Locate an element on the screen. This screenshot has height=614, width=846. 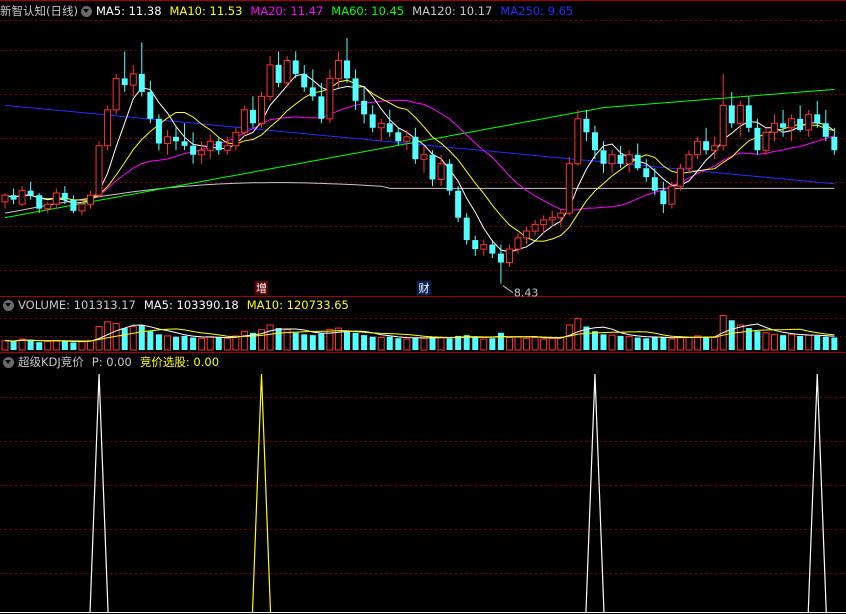
volume-panel-menu-button is located at coordinates (8, 305).